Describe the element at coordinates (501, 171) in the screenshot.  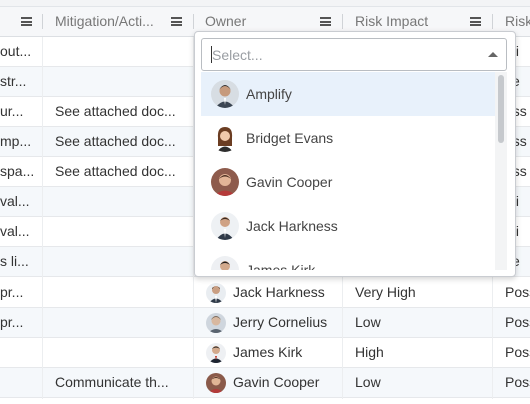
I see `options-scrollbar` at that location.